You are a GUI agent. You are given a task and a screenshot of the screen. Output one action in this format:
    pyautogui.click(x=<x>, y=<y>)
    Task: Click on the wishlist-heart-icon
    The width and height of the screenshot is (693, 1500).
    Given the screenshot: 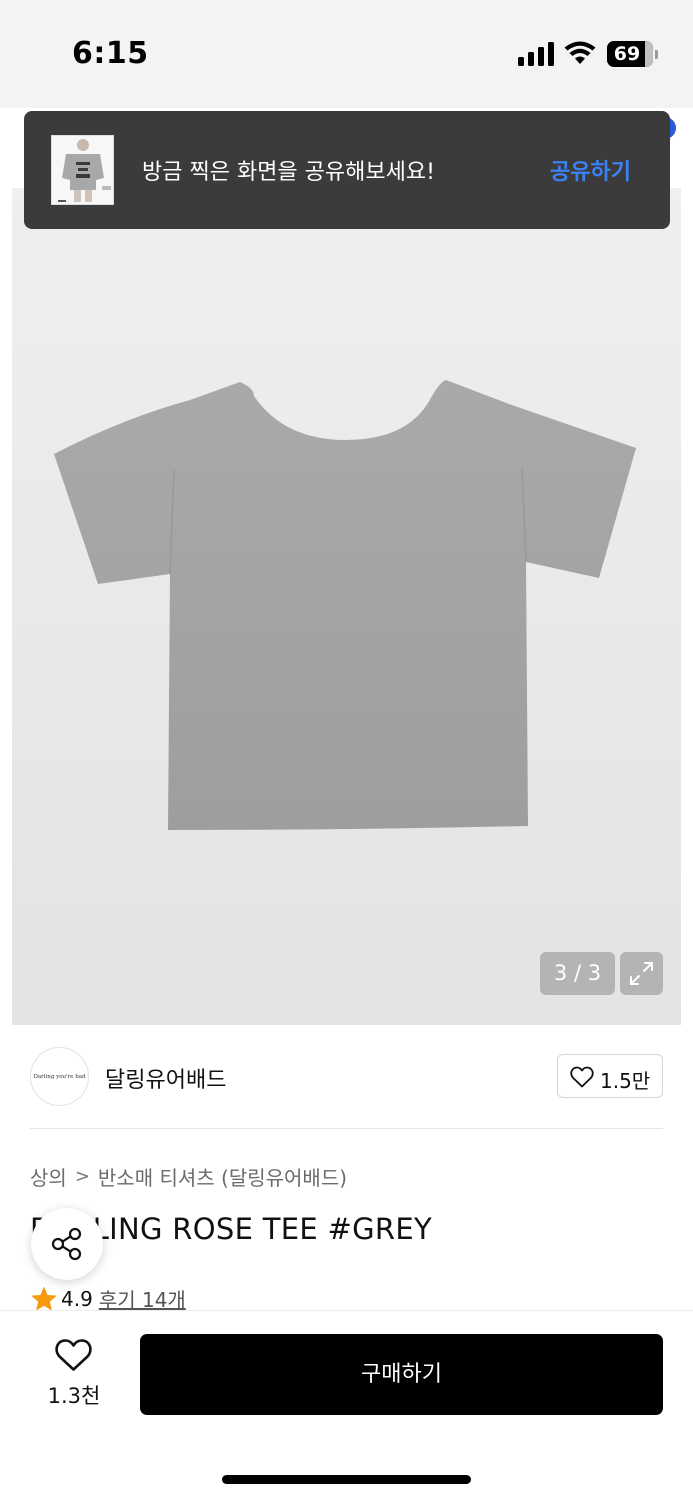 What is the action you would take?
    pyautogui.click(x=73, y=1355)
    